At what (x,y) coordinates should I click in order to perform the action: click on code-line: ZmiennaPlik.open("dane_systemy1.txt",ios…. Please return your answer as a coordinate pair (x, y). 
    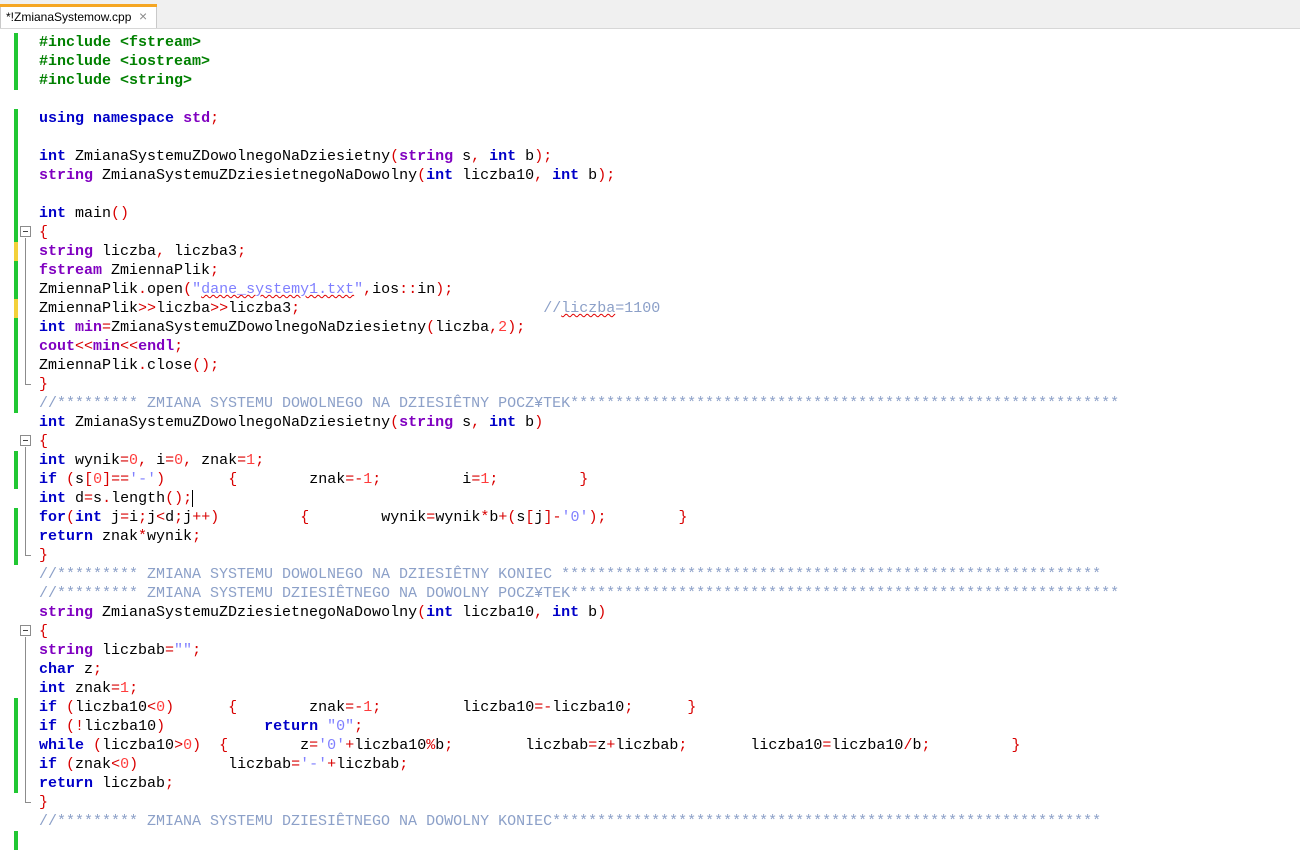
    Looking at the image, I should click on (650, 289).